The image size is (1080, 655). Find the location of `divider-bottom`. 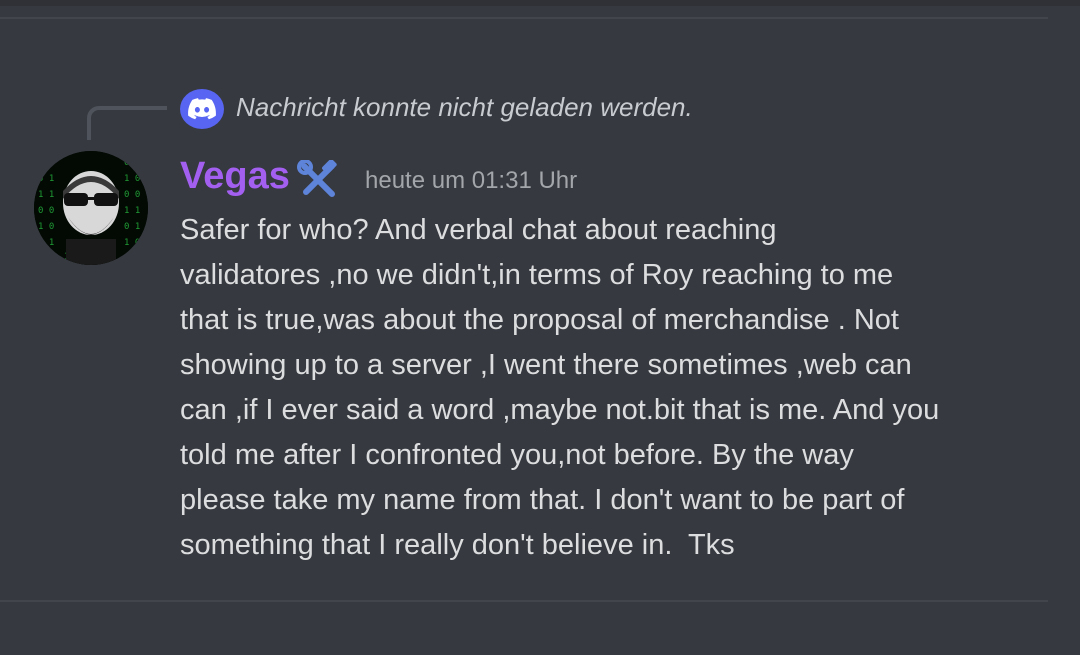

divider-bottom is located at coordinates (524, 601).